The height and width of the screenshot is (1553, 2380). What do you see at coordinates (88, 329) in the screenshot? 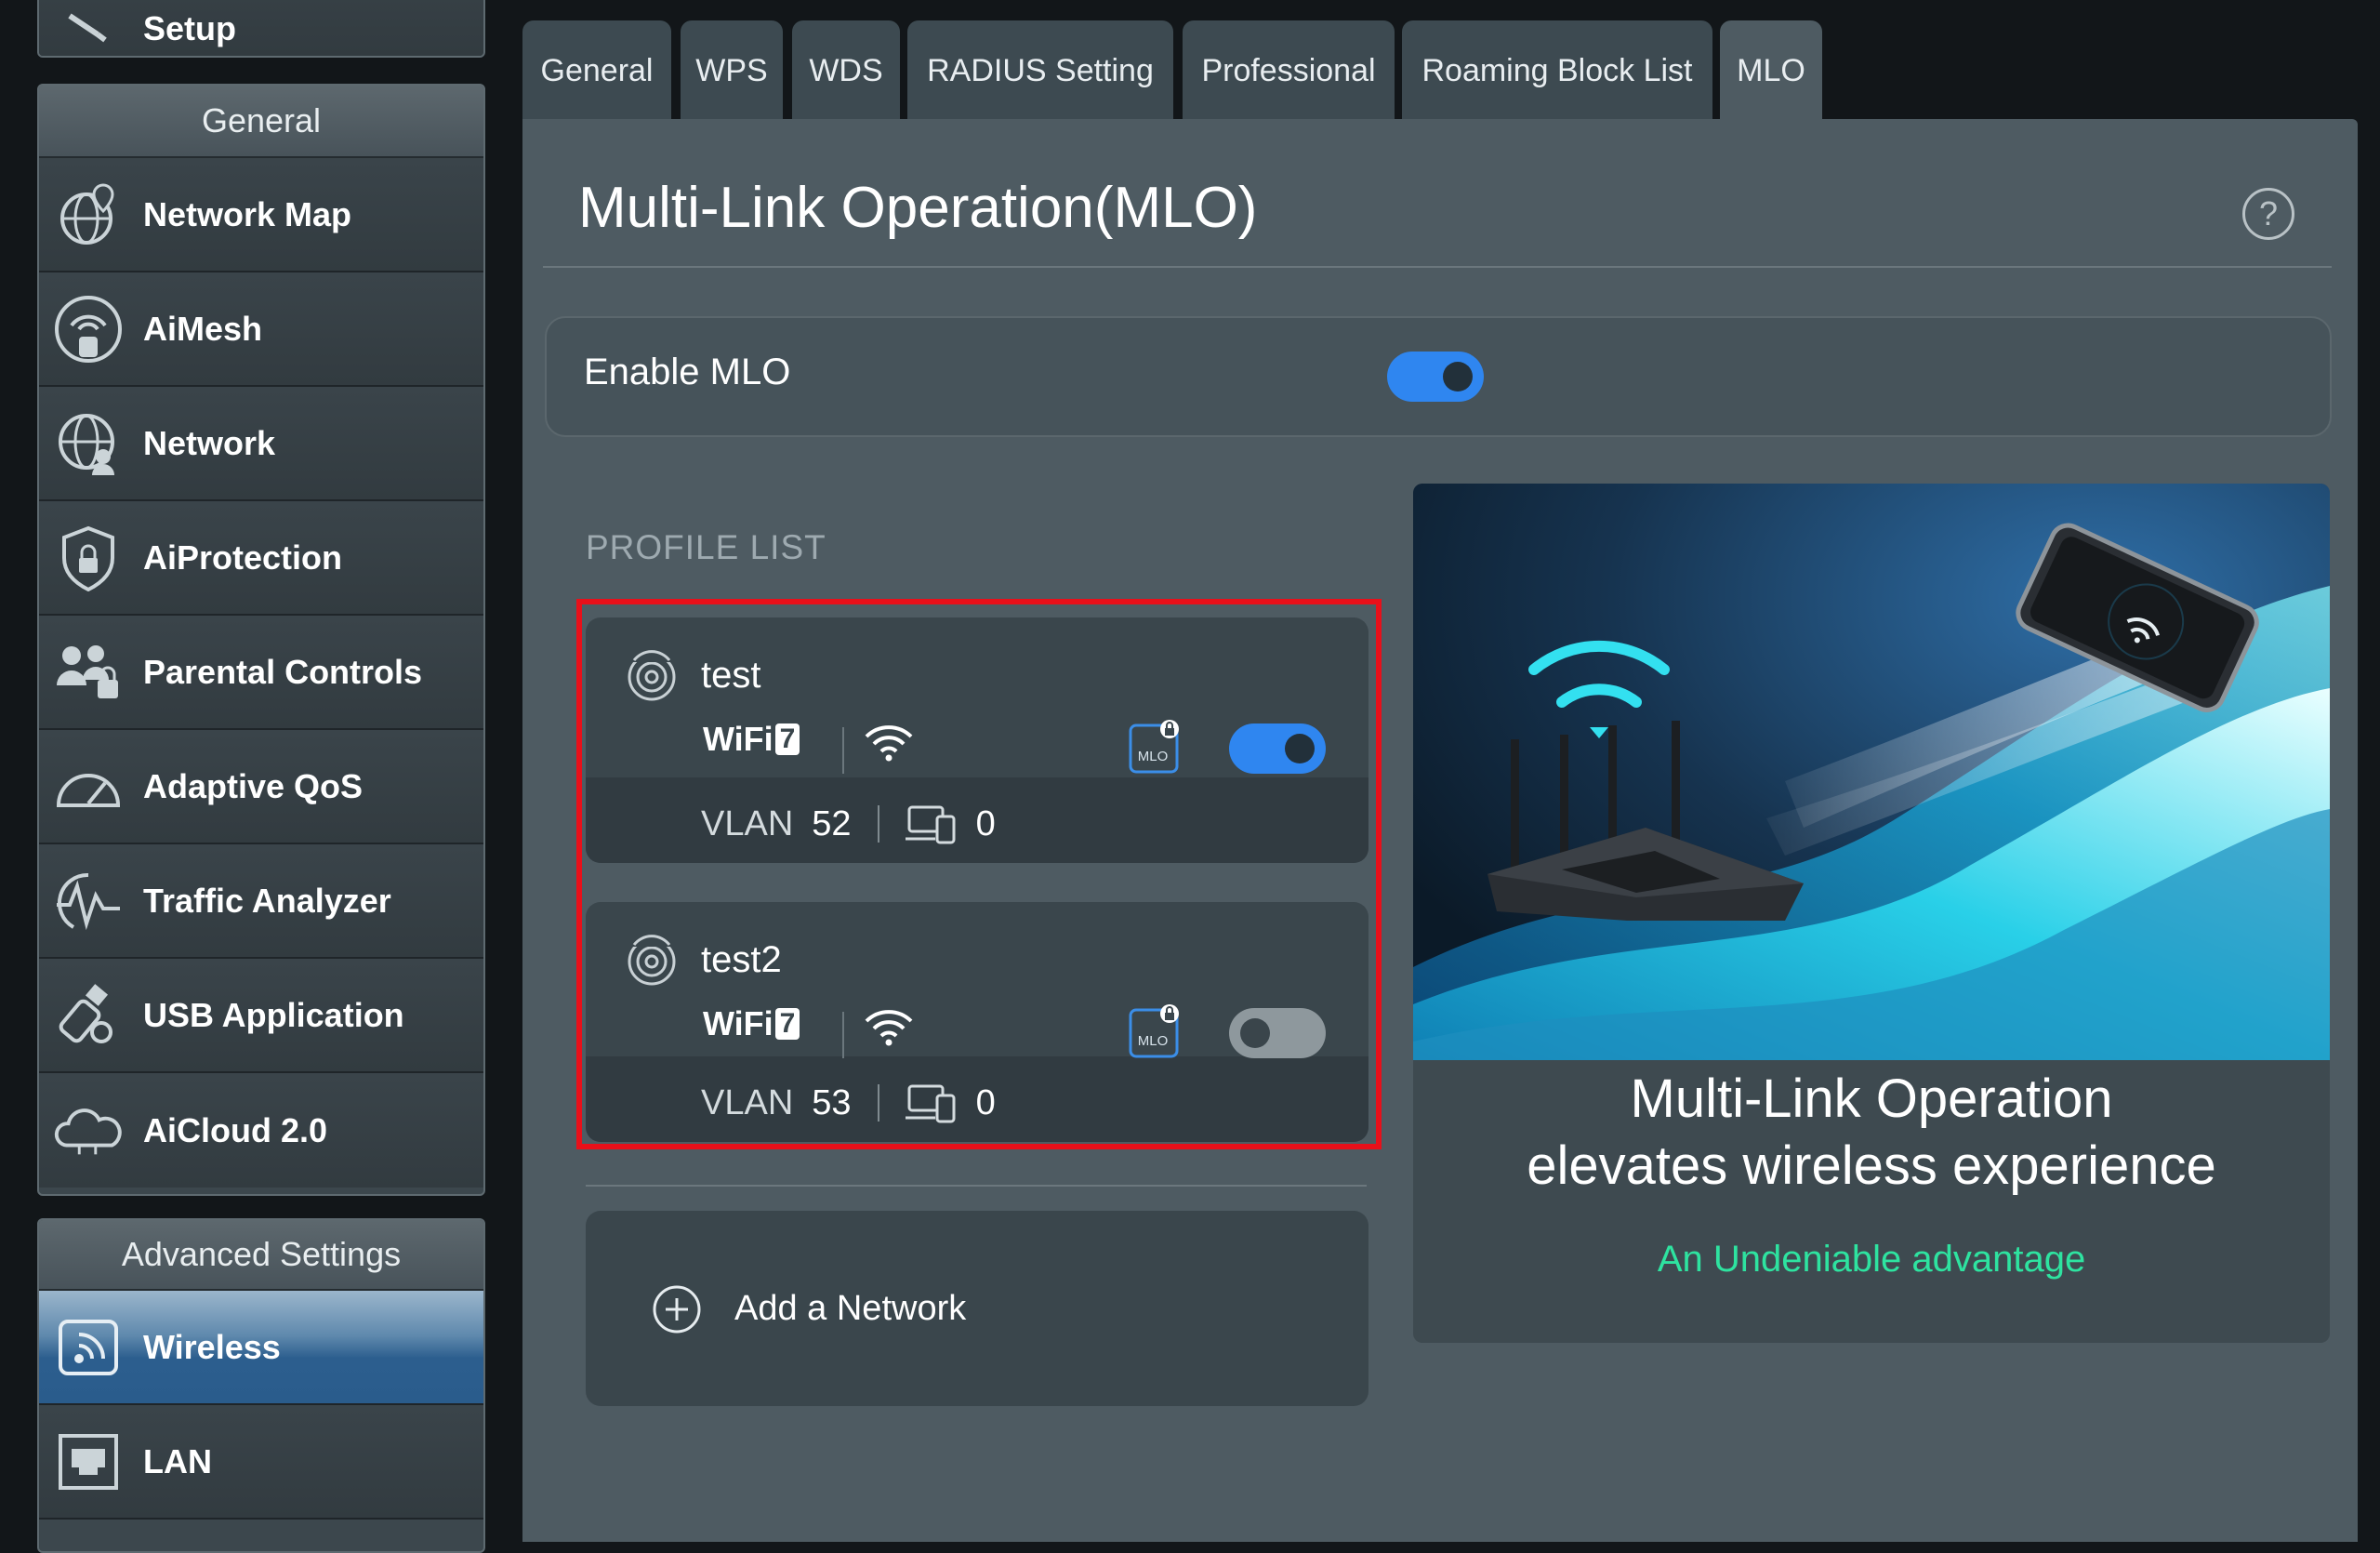
I see `aimesh-icon` at bounding box center [88, 329].